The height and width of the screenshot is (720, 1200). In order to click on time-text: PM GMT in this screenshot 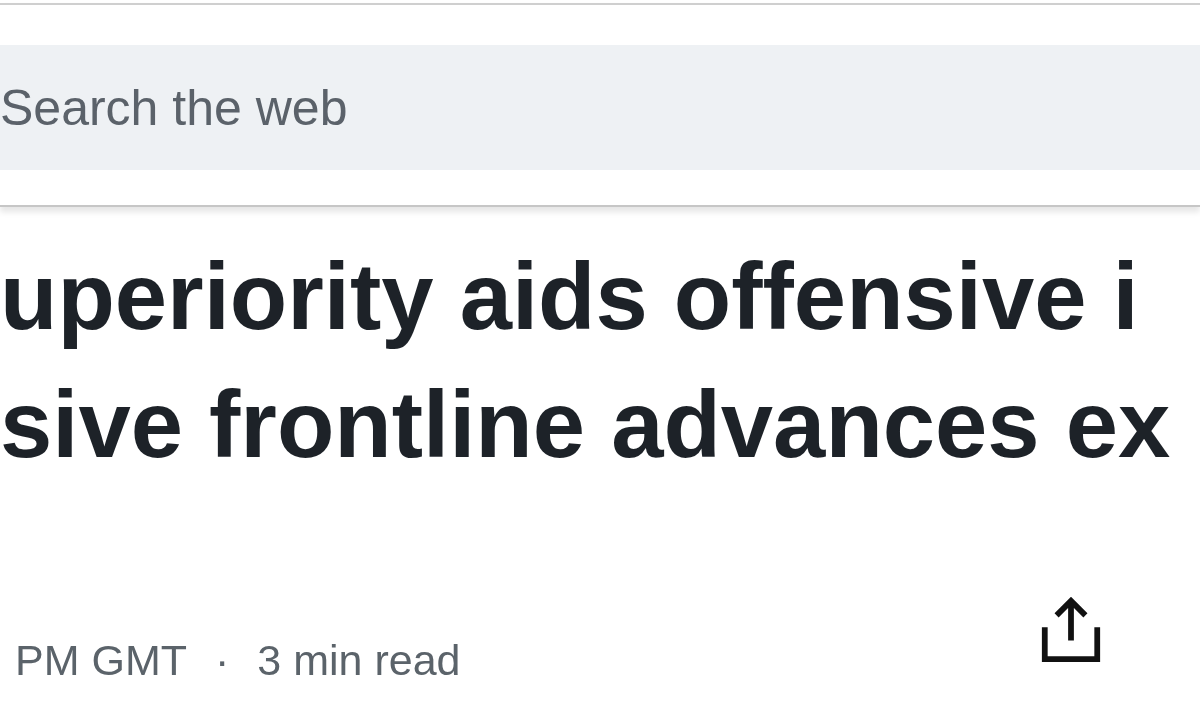, I will do `click(101, 660)`.